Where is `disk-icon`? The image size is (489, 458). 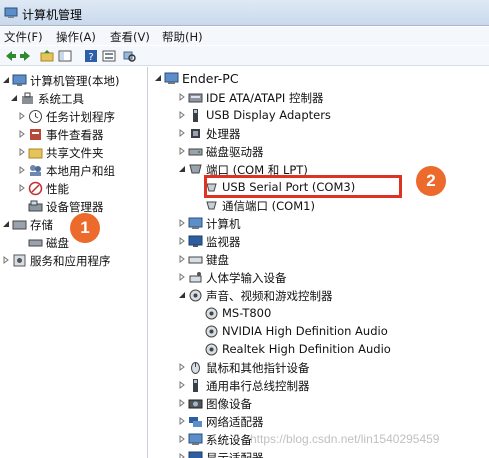
disk-icon is located at coordinates (35, 243).